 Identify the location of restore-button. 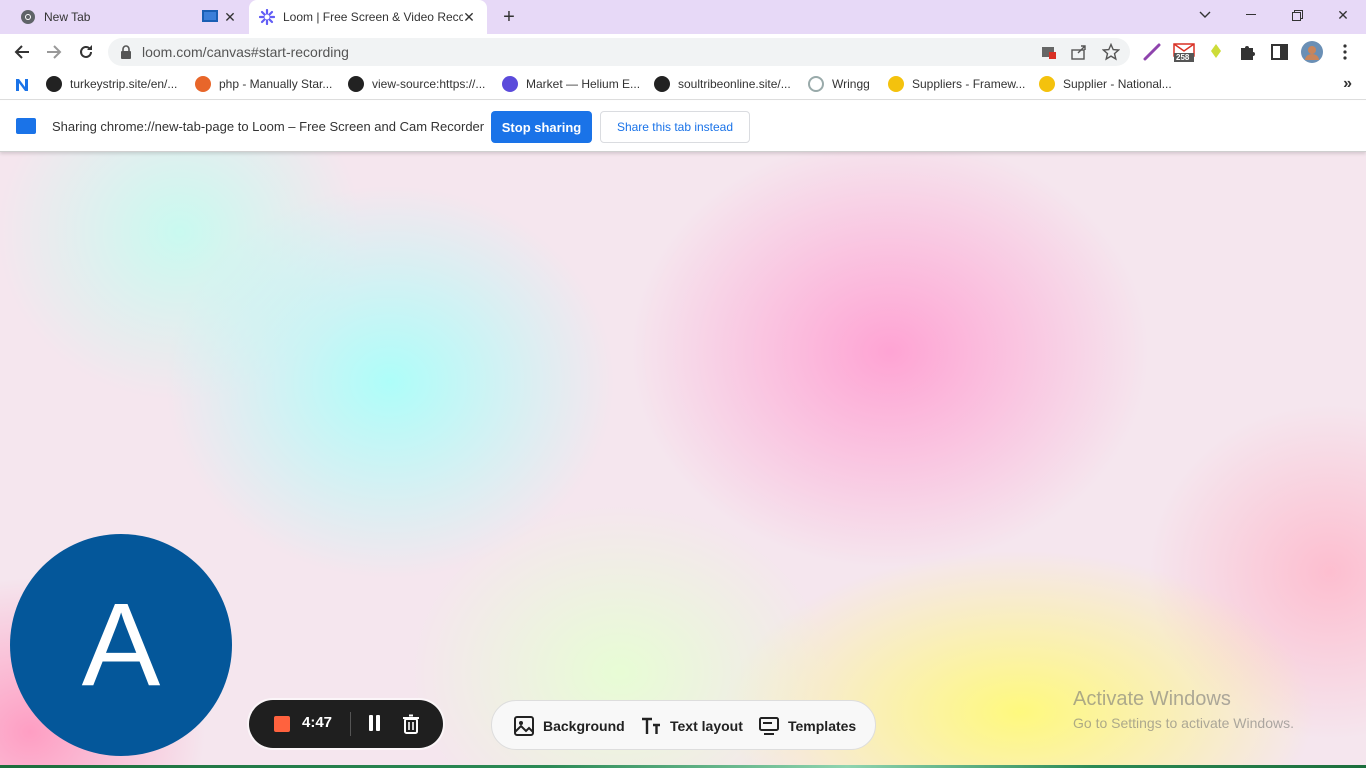
(1297, 15).